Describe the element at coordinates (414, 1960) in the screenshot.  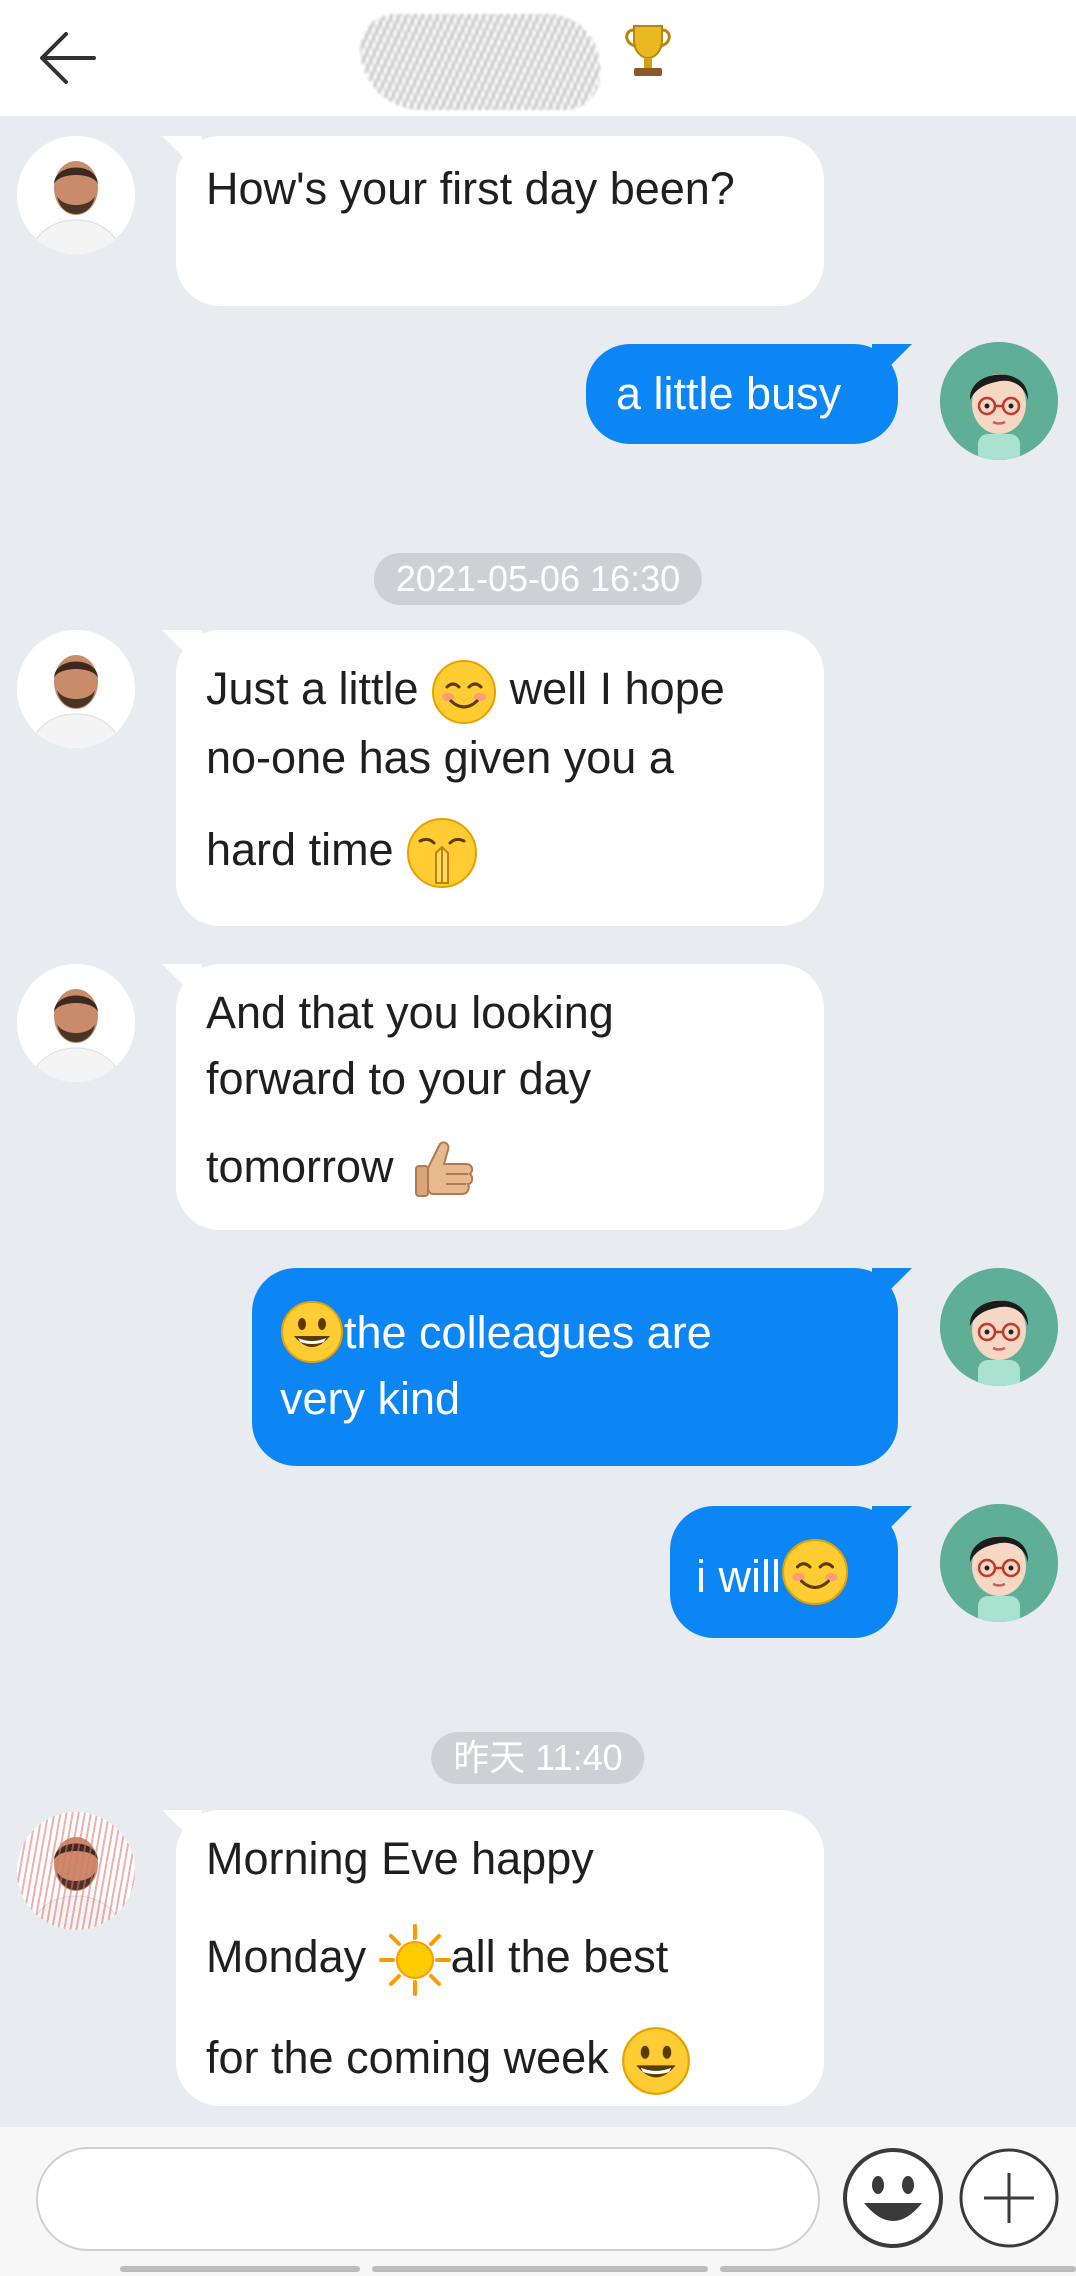
I see `sun-emoji` at that location.